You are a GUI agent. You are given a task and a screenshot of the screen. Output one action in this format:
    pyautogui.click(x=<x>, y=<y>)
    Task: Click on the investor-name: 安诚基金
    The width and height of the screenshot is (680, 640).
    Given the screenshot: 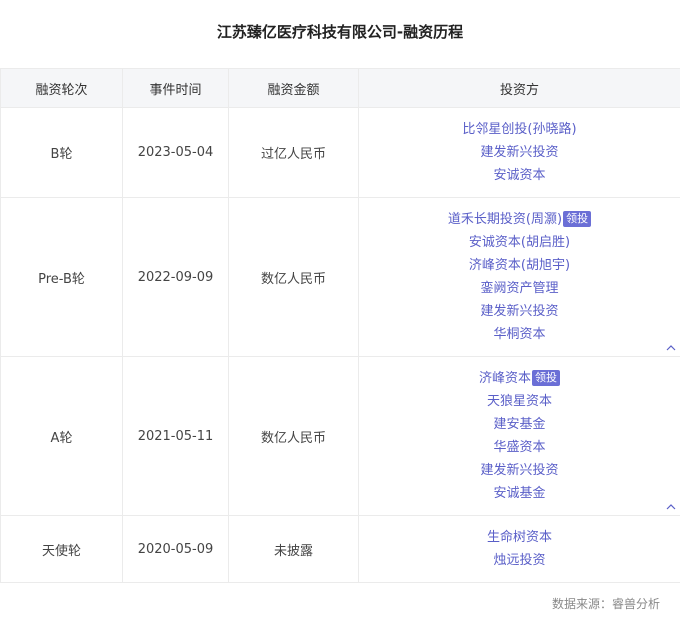 What is the action you would take?
    pyautogui.click(x=519, y=493)
    